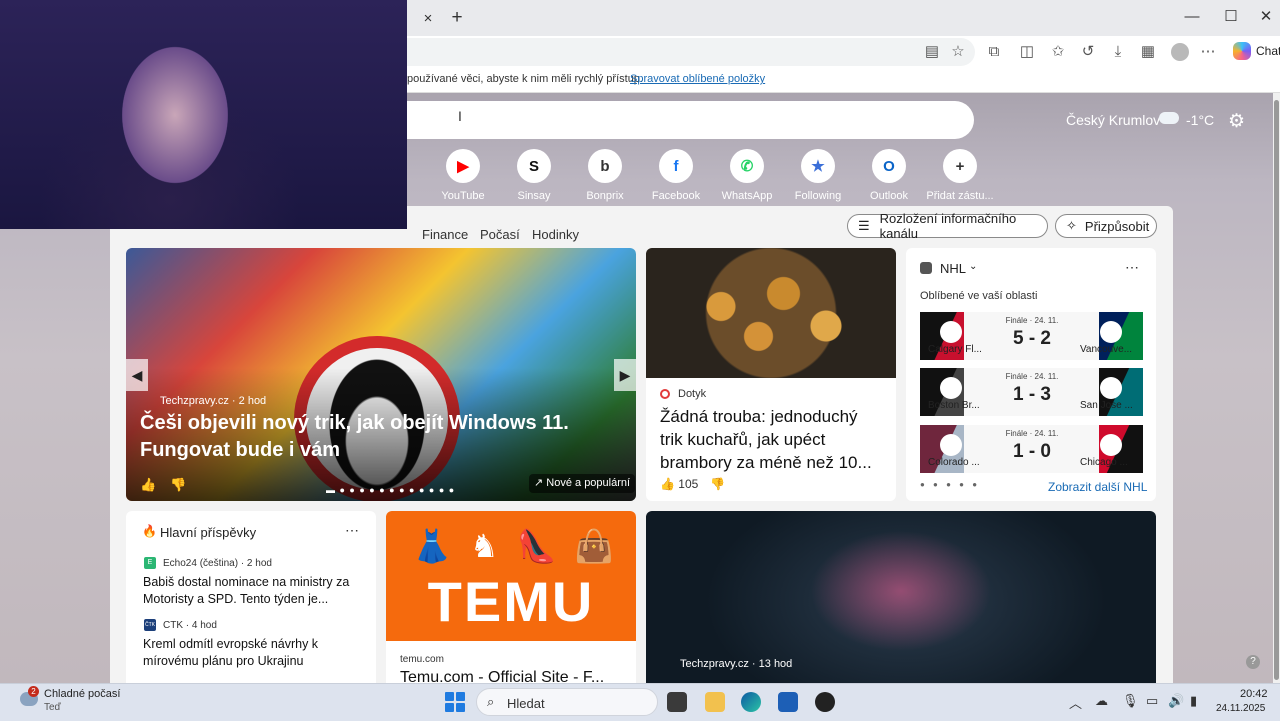 The height and width of the screenshot is (721, 1280). I want to click on article-card: Techzpravy.cz · 13 hod, so click(901, 597).